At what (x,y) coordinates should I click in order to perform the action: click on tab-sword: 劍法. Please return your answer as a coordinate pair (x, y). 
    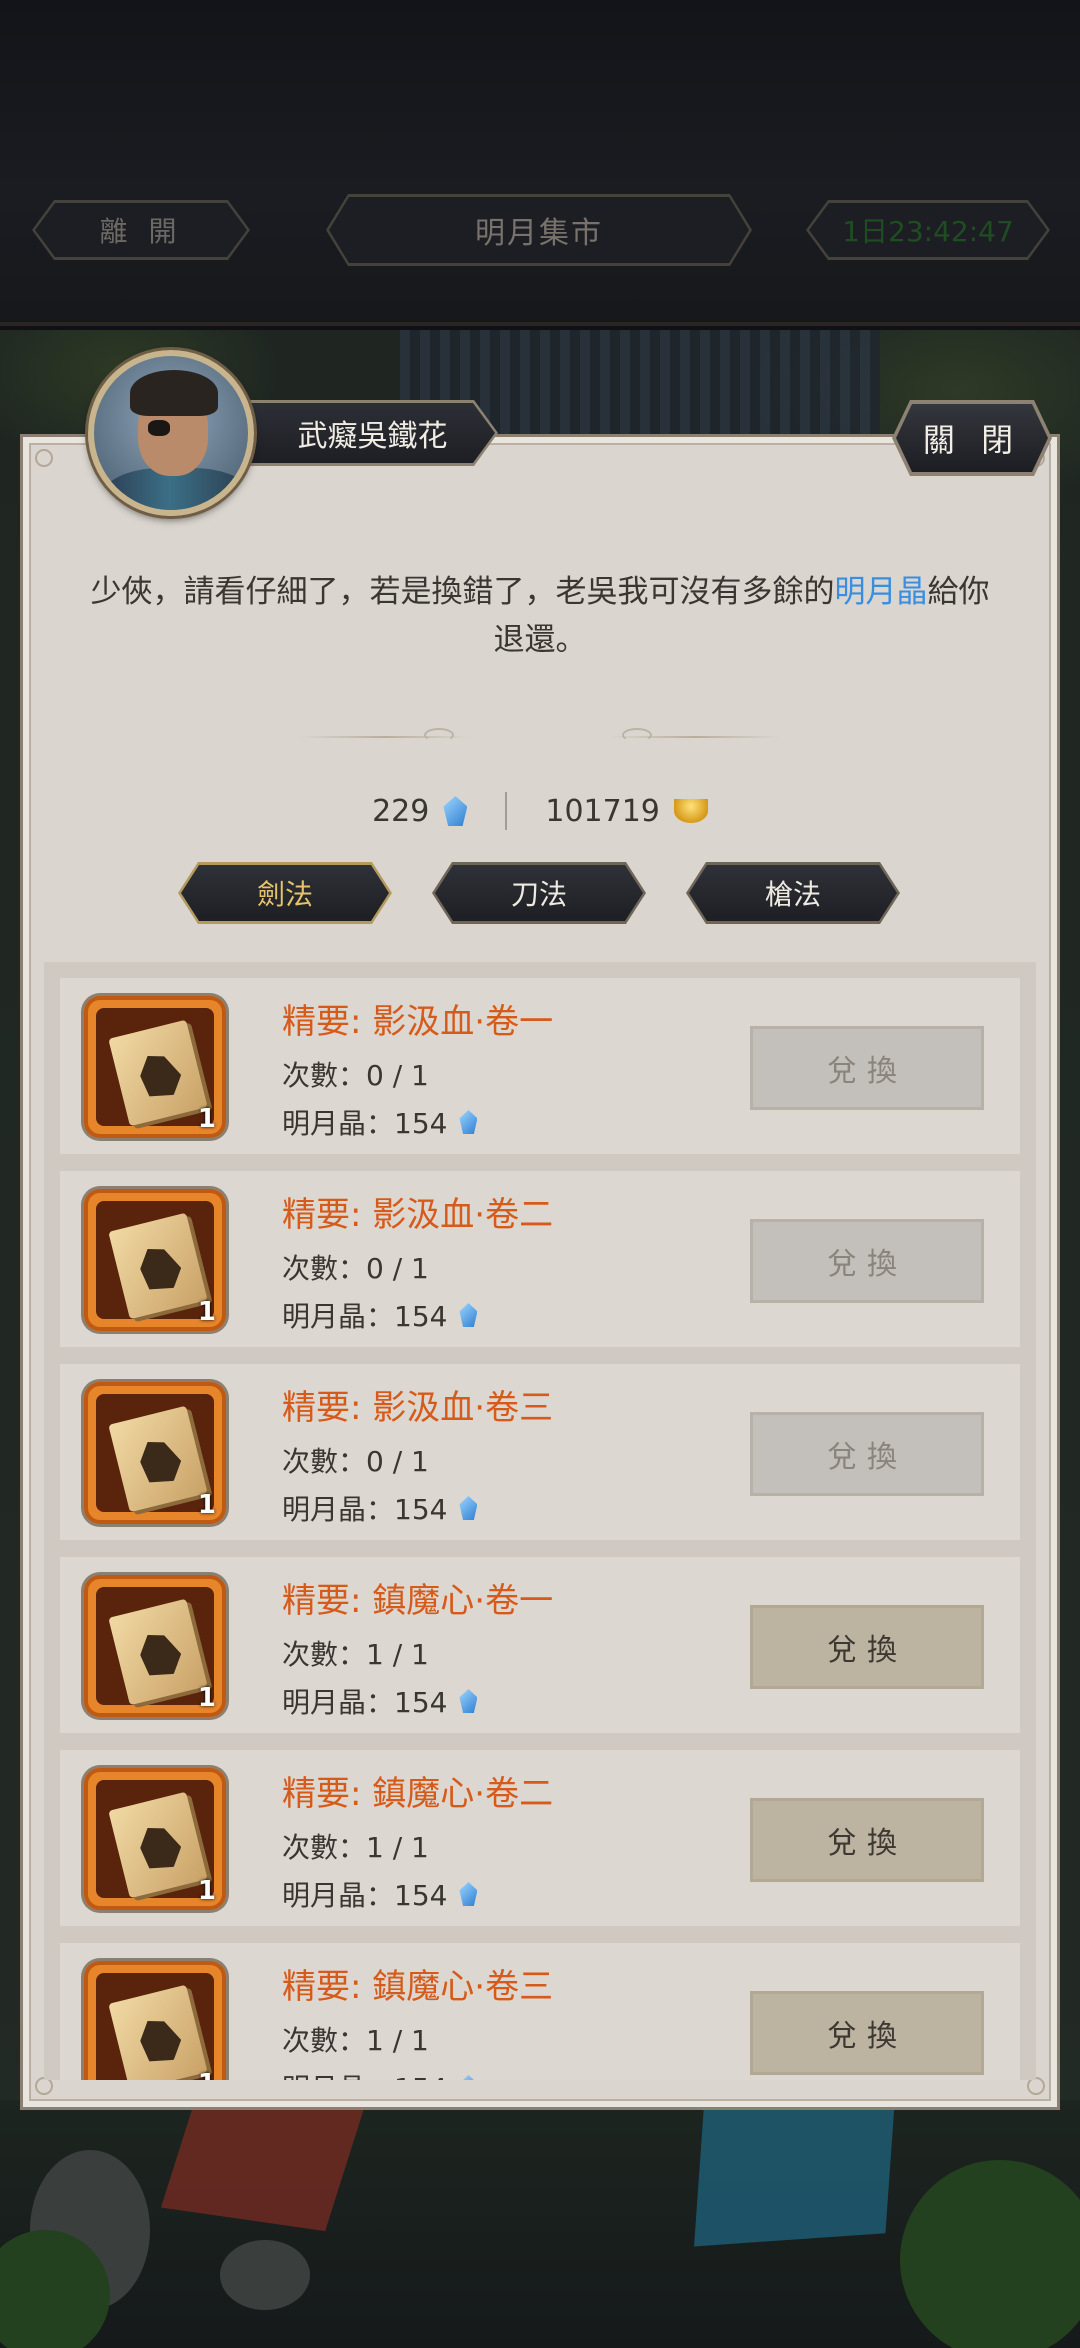
    Looking at the image, I should click on (285, 893).